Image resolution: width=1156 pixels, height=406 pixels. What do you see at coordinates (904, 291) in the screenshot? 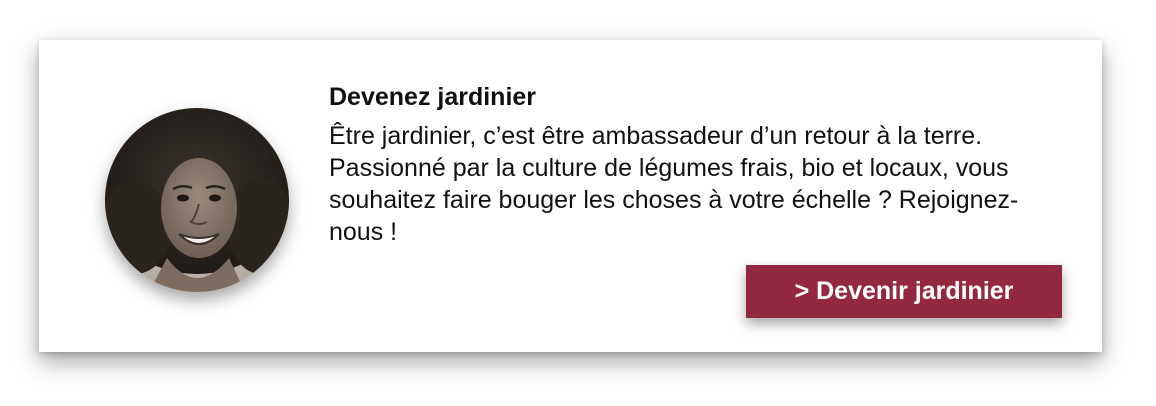
I see `become-gardener-button: > Devenir jardinier` at bounding box center [904, 291].